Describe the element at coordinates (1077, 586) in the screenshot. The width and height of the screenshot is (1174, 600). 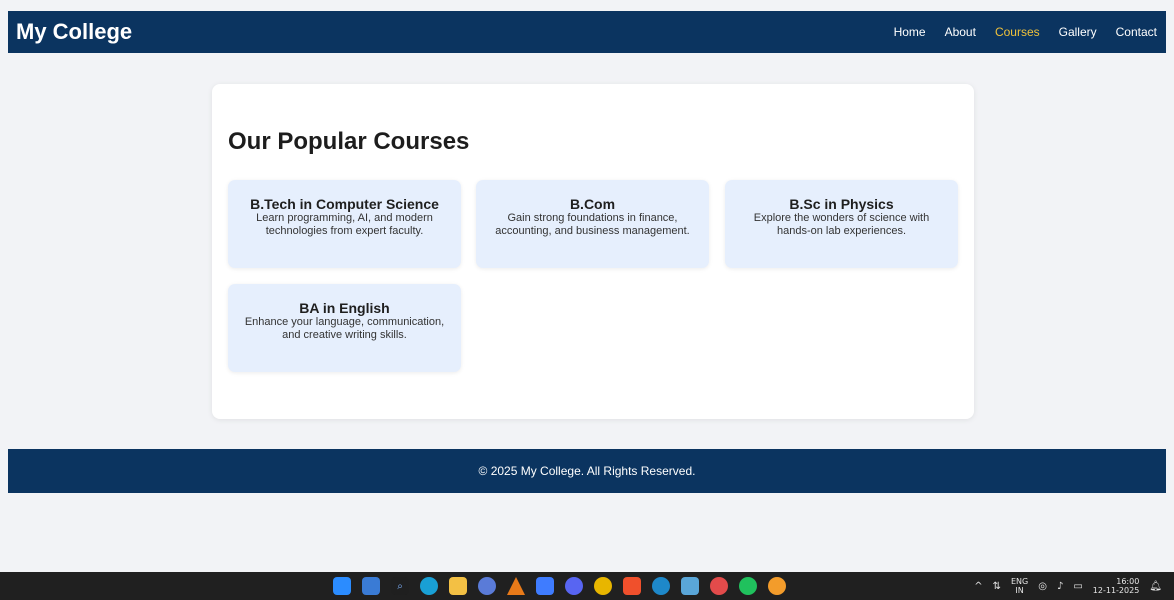
I see `battery-icon: ▭` at that location.